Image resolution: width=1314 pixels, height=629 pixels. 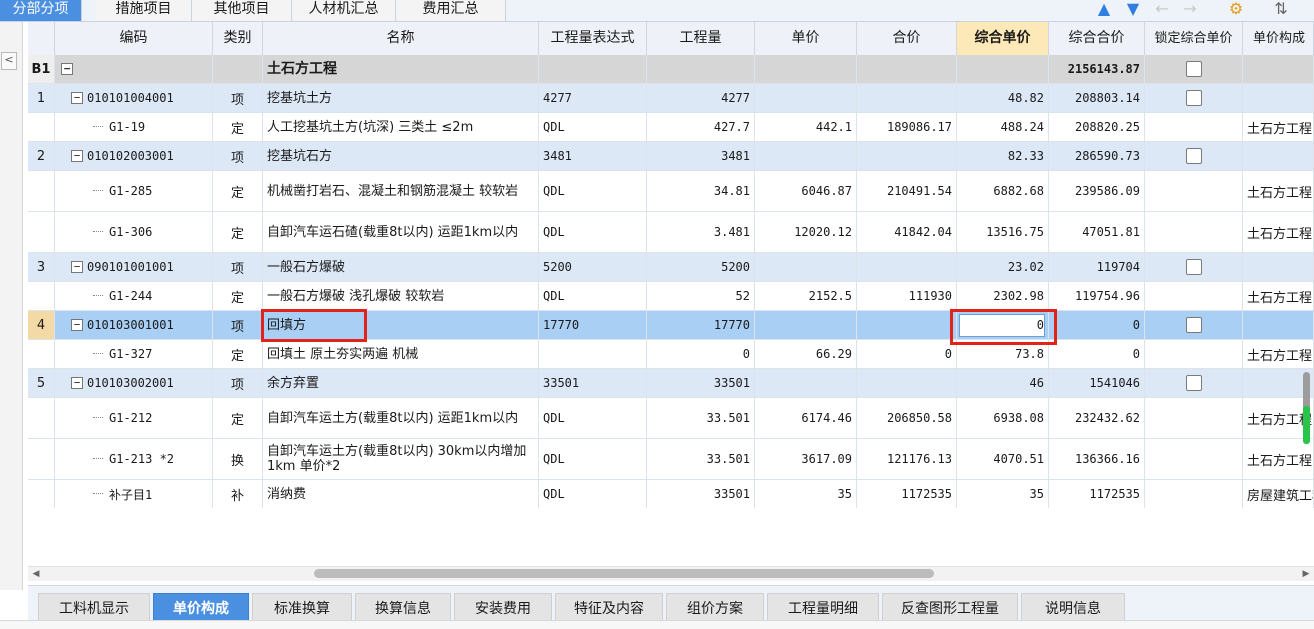 I want to click on table-row-item: 5−010103002001 项余方弃置 33501 33501 46 1541046, so click(x=671, y=383).